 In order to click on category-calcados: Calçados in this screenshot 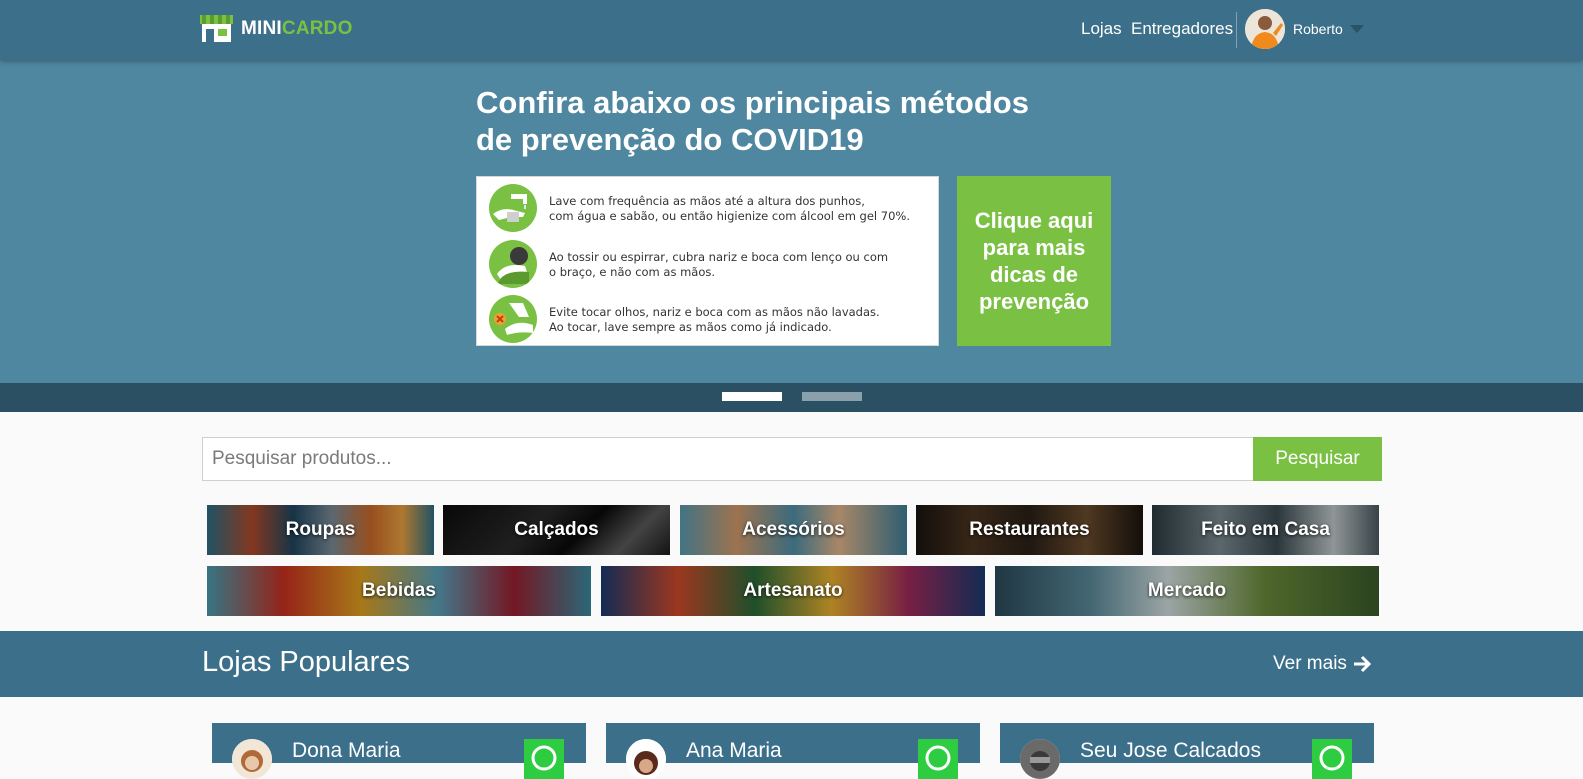, I will do `click(556, 530)`.